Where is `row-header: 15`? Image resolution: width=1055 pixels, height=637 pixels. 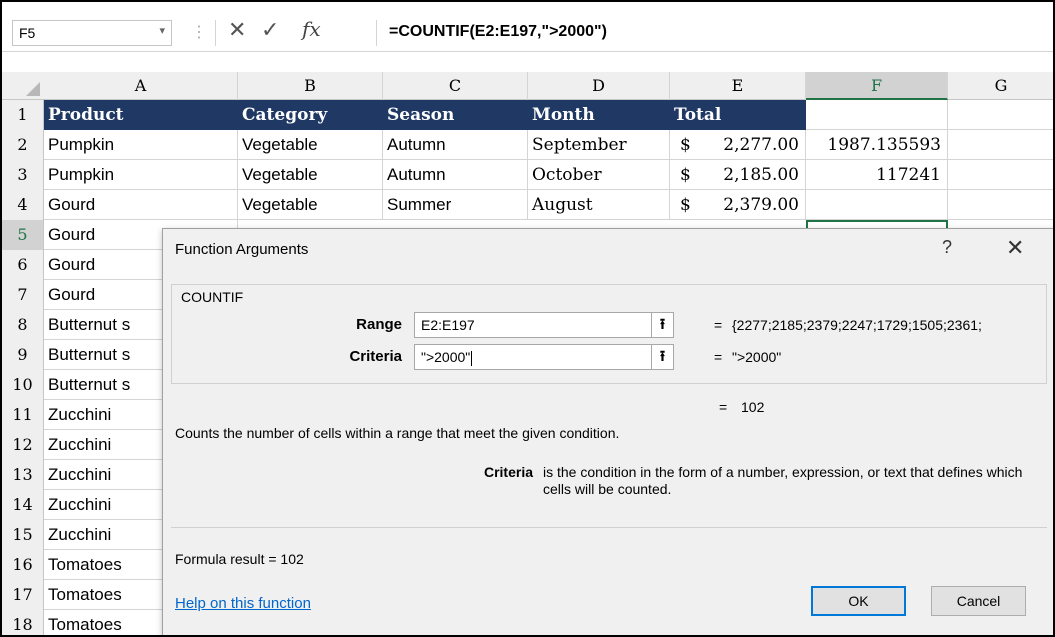 row-header: 15 is located at coordinates (23, 535).